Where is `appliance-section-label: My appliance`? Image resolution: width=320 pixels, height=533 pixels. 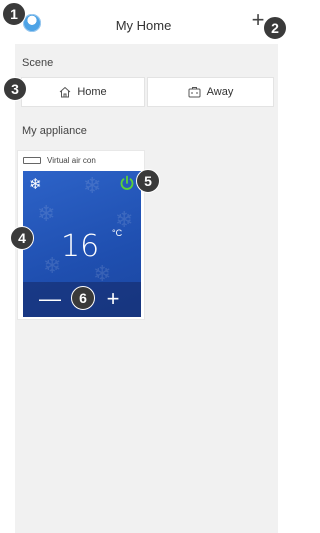 appliance-section-label: My appliance is located at coordinates (54, 131).